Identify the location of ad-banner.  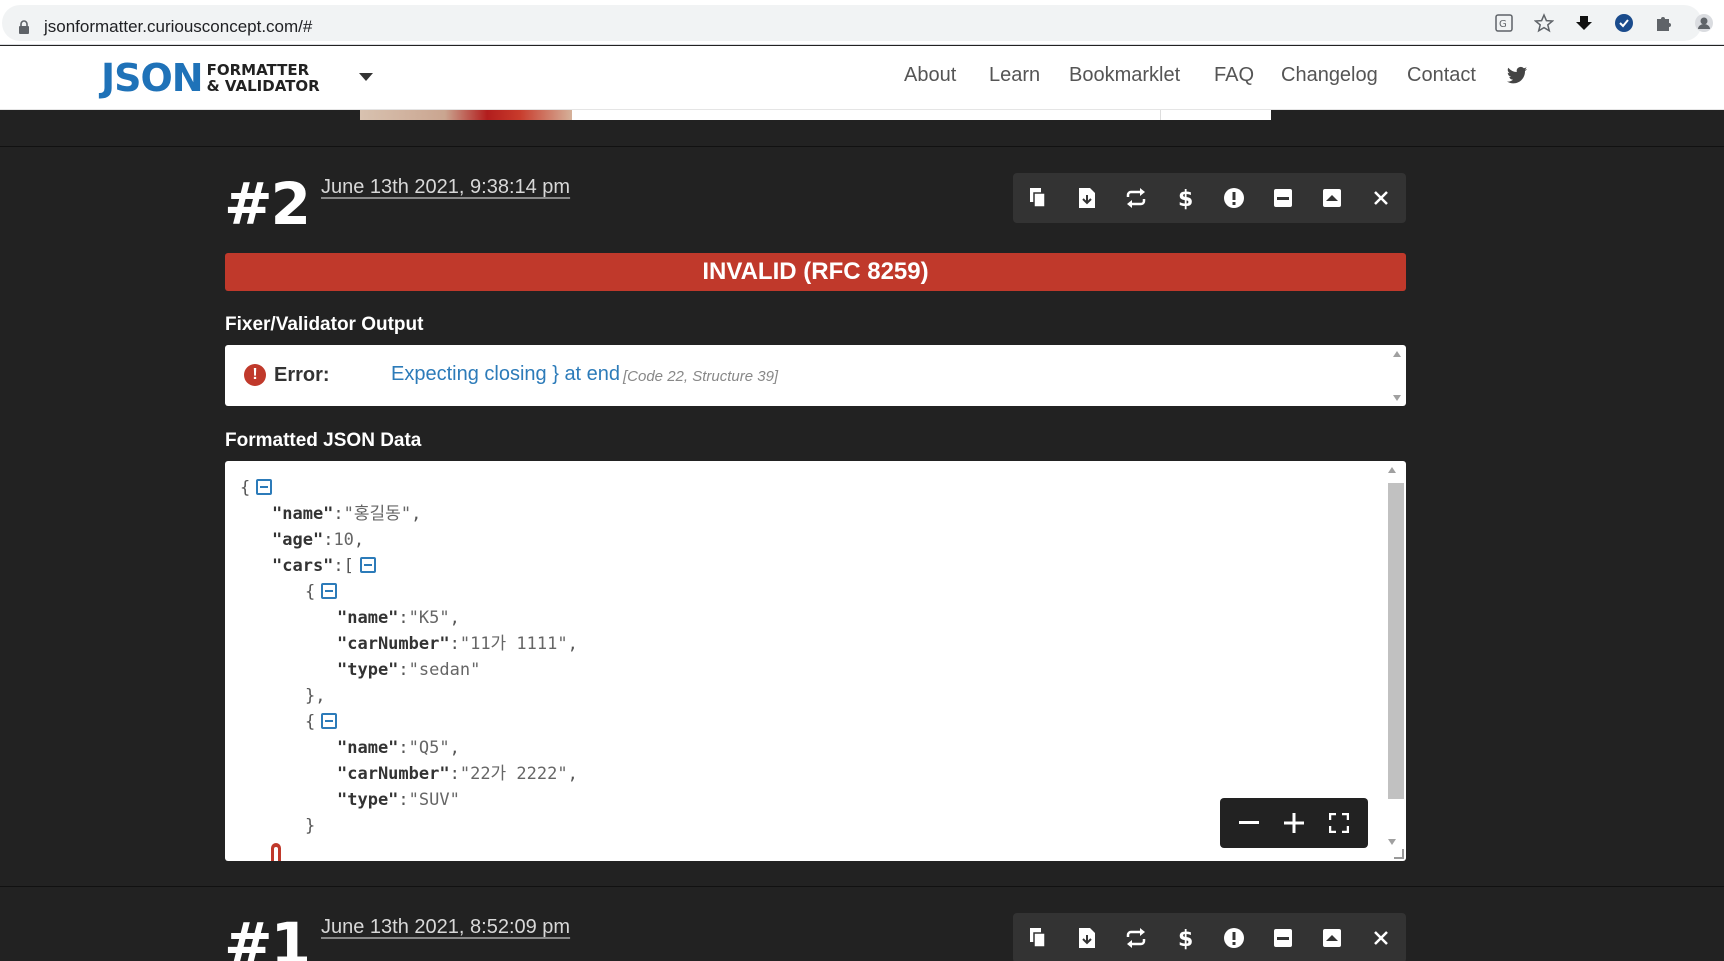
(815, 115).